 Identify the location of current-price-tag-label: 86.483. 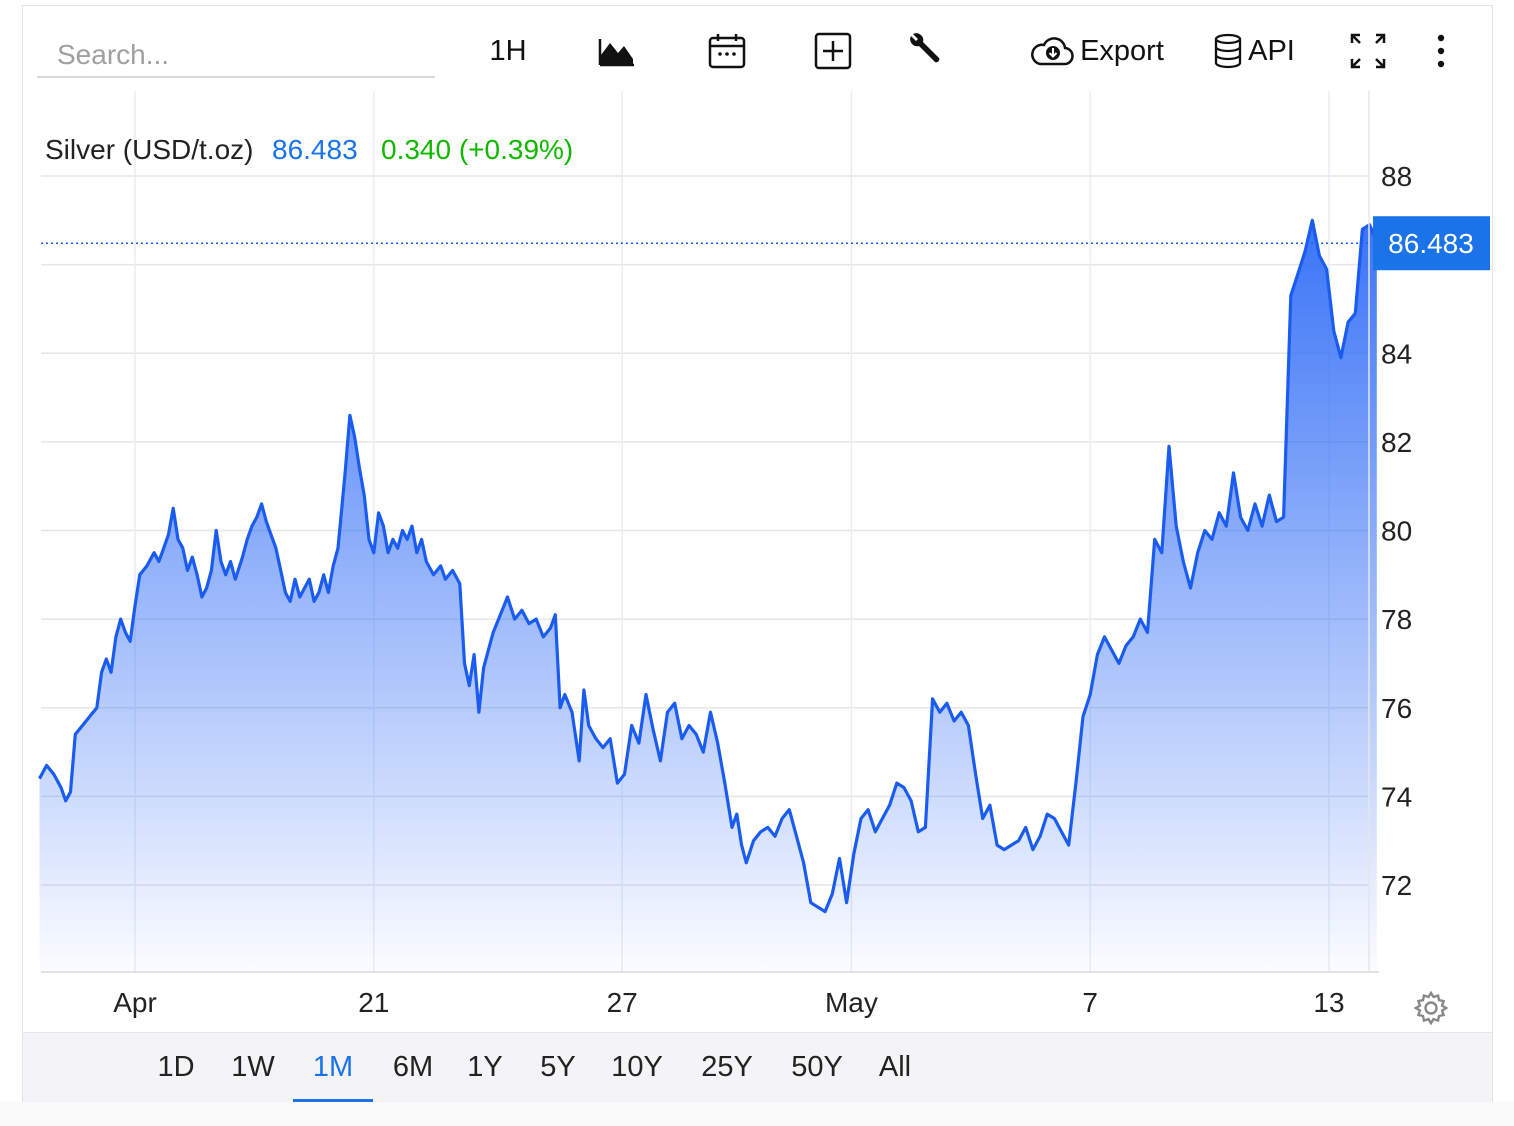
(1431, 243).